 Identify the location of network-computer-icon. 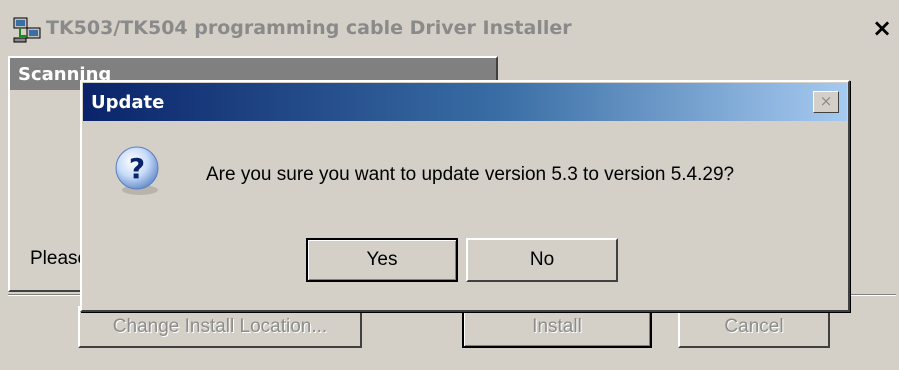
(27, 30).